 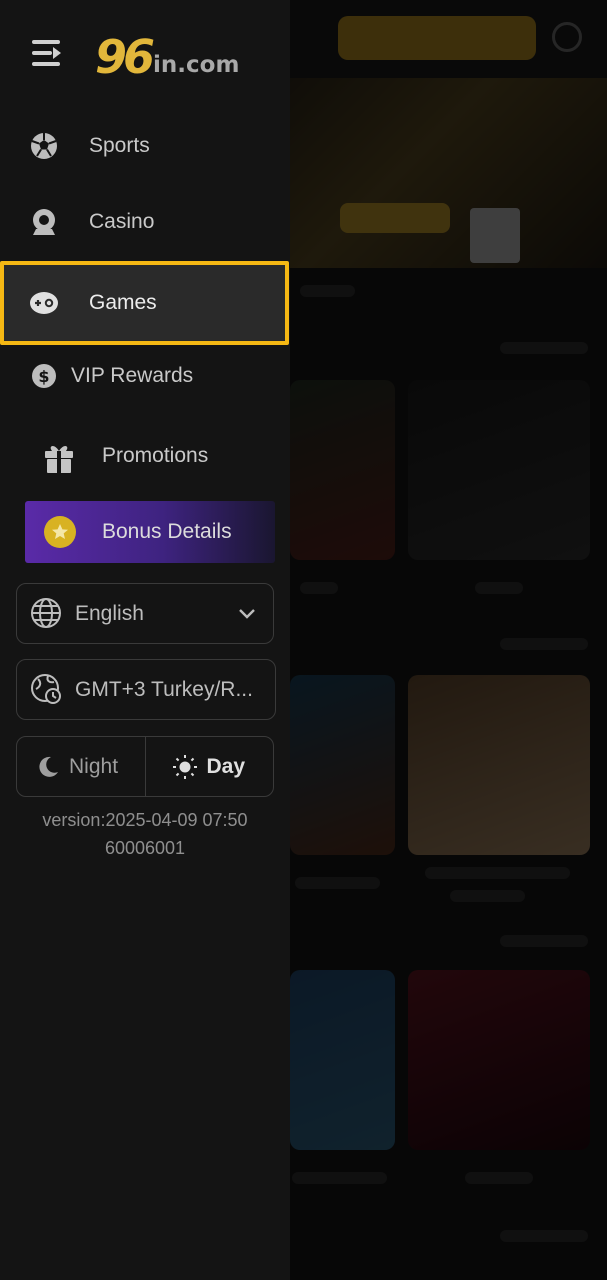 I want to click on theme-night-label: Night, so click(x=94, y=766).